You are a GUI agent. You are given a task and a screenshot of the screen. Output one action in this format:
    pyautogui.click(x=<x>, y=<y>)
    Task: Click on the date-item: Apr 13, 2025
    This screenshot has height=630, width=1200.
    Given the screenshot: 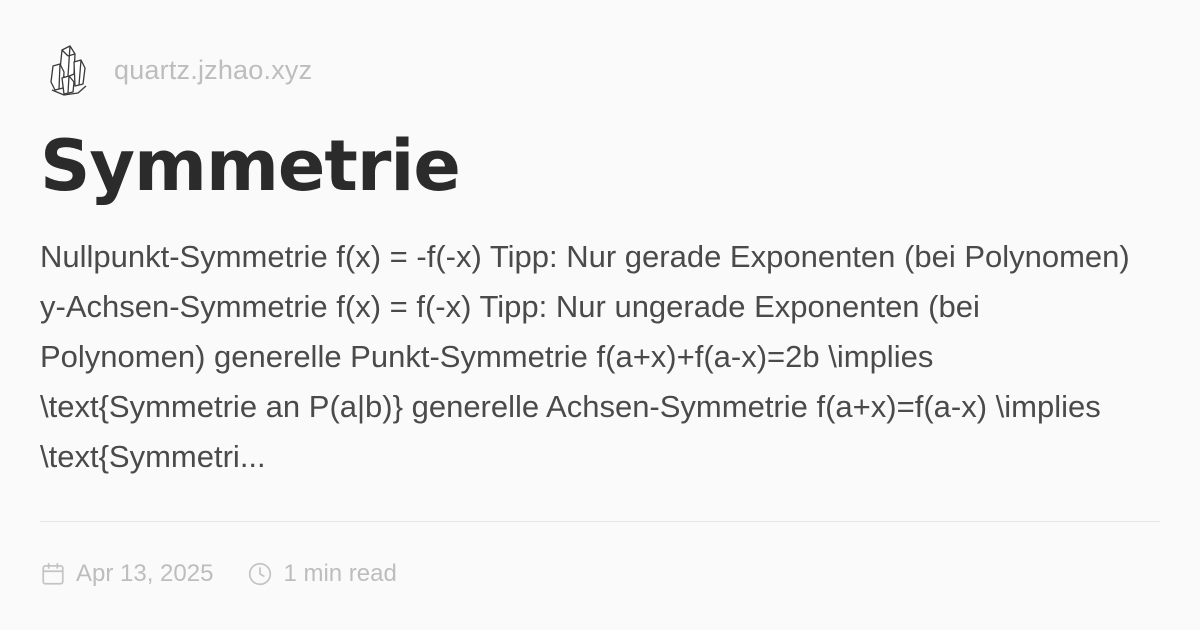 What is the action you would take?
    pyautogui.click(x=126, y=574)
    